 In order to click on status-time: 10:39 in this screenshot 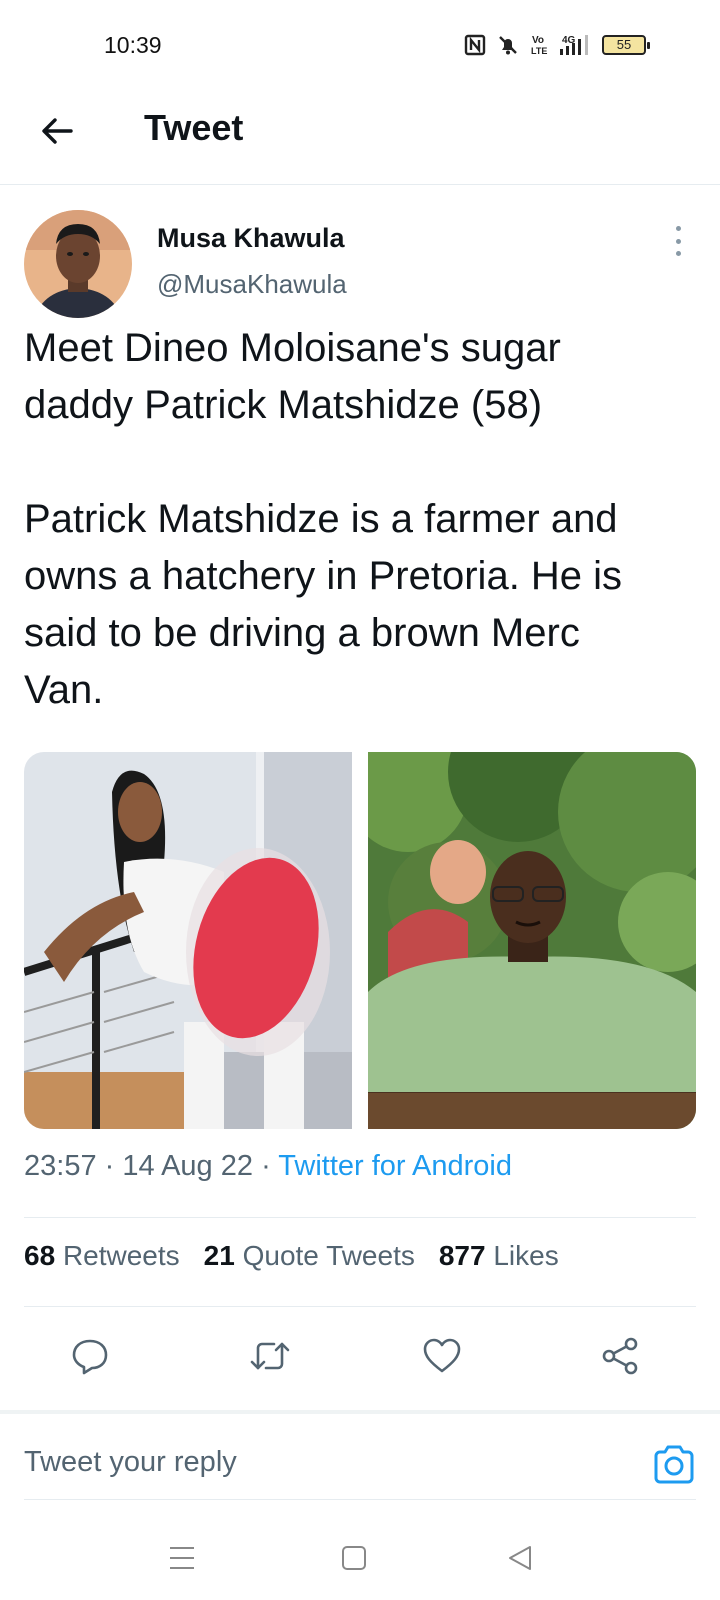, I will do `click(133, 45)`.